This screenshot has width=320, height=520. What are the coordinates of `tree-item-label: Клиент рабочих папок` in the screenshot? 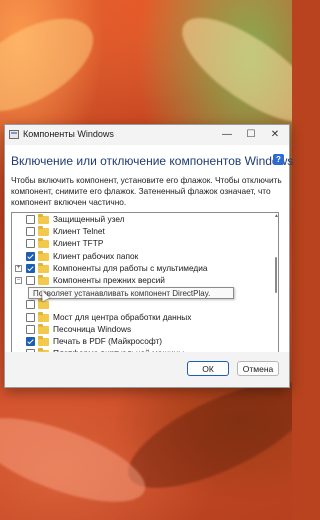 It's located at (96, 255).